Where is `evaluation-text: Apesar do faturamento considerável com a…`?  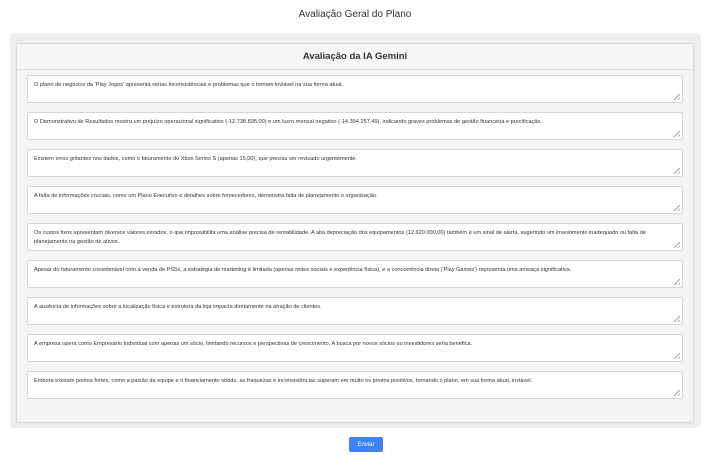
evaluation-text: Apesar do faturamento considerável com a… is located at coordinates (303, 270).